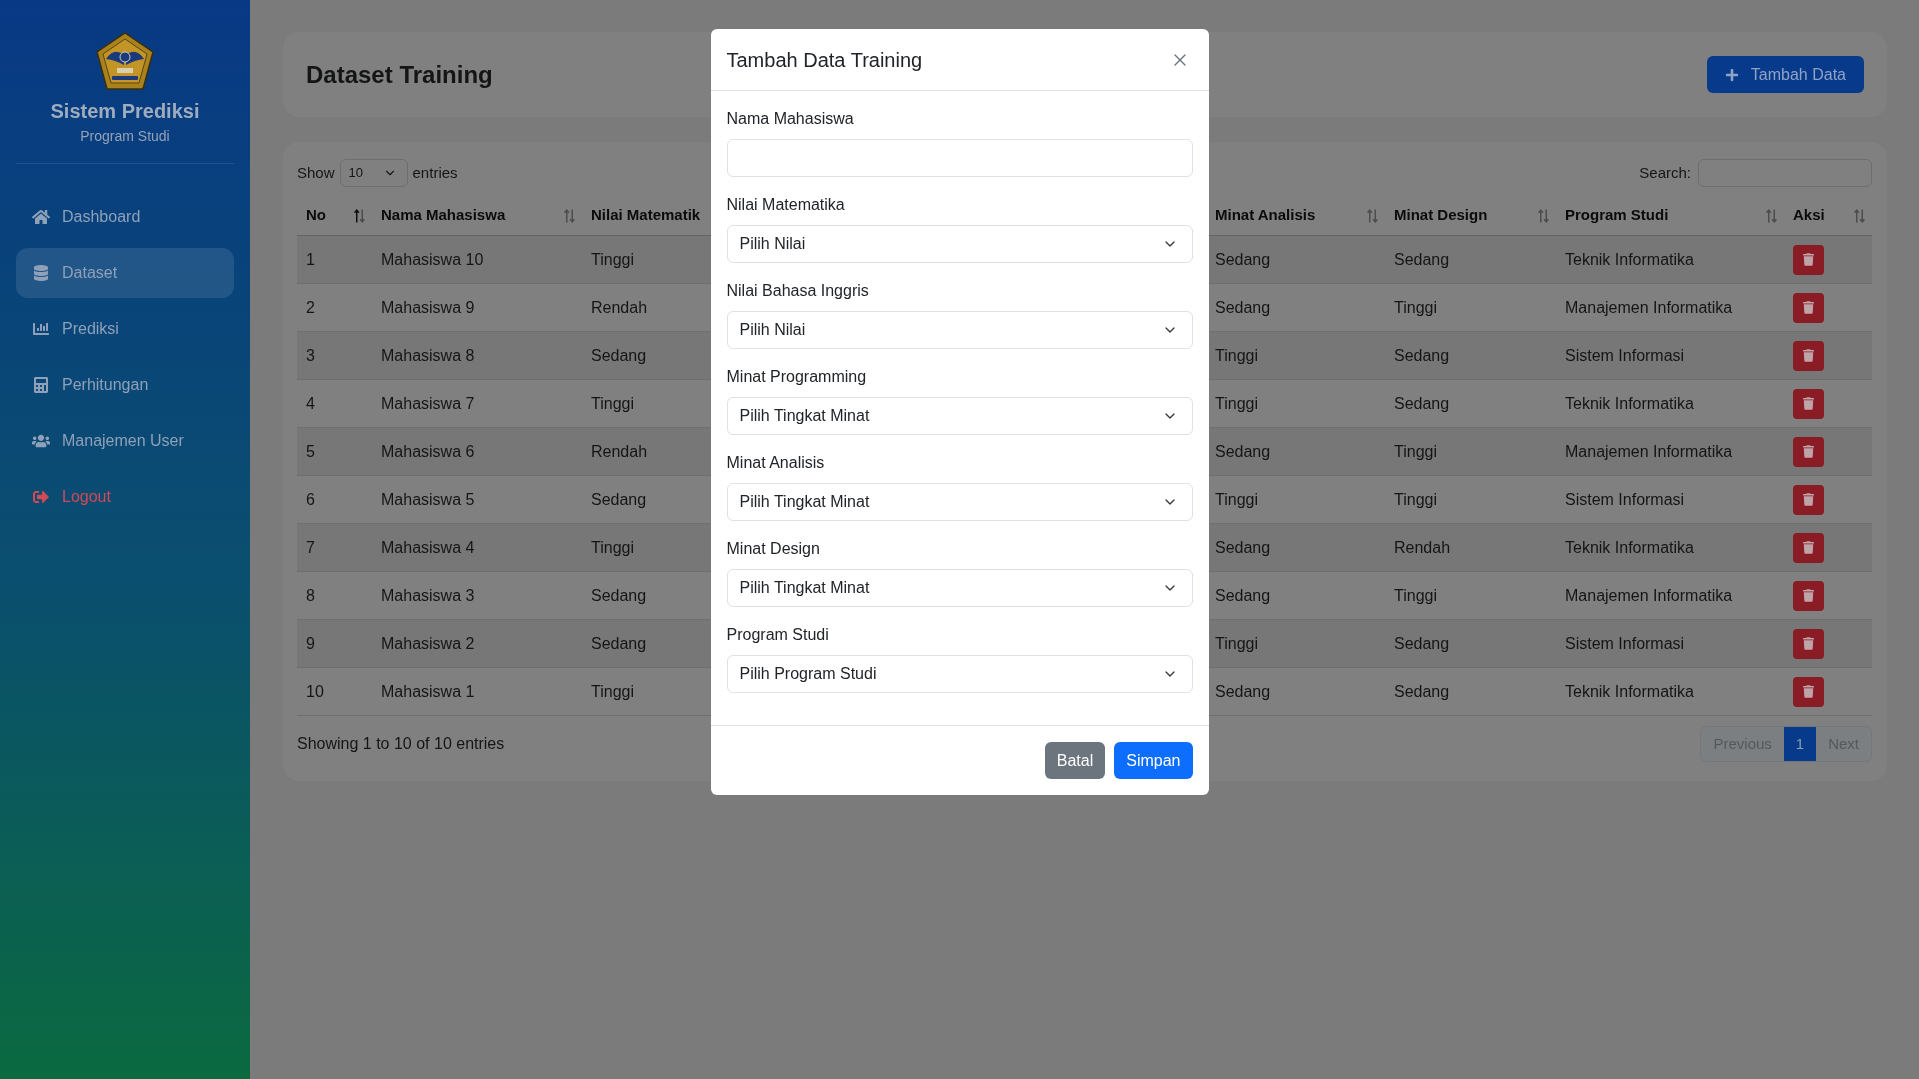 This screenshot has height=1079, width=1919. Describe the element at coordinates (959, 674) in the screenshot. I see `select-field: Pilih Program Studi` at that location.